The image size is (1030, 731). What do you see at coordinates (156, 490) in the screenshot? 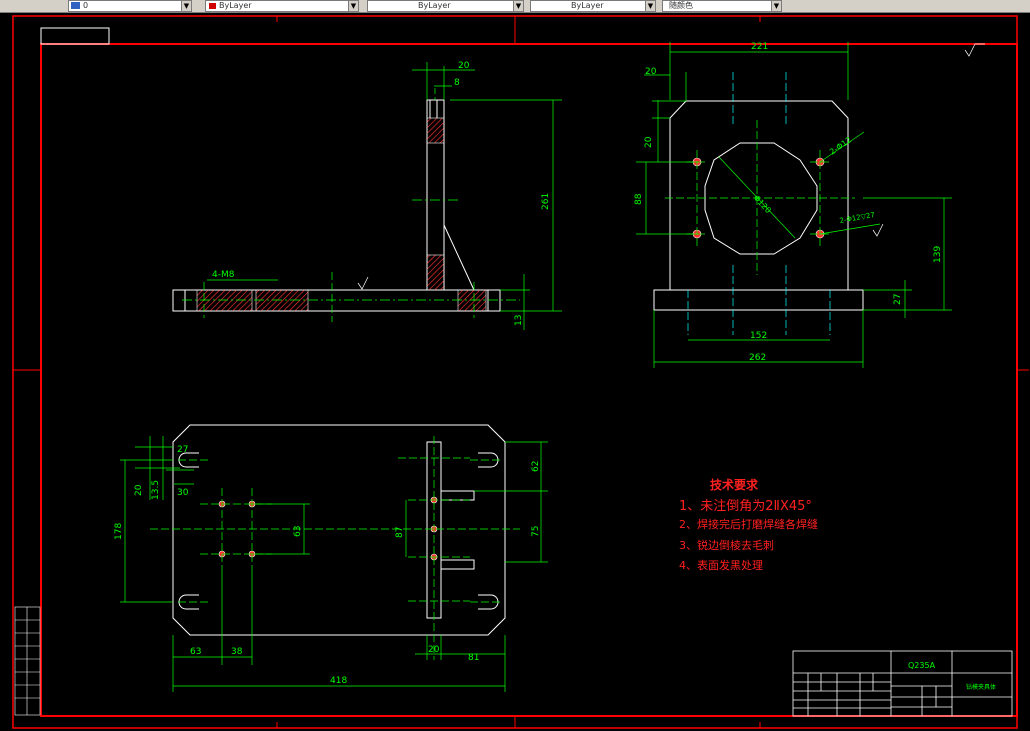
I see `dim-13-5: 13.5` at bounding box center [156, 490].